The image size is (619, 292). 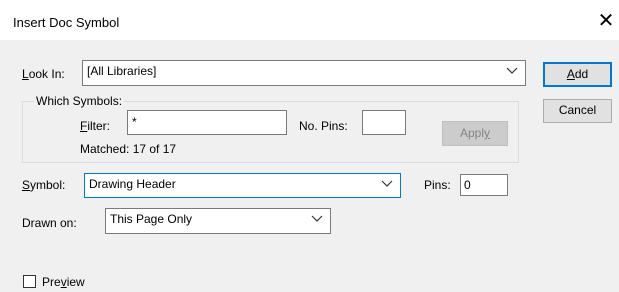 What do you see at coordinates (29, 281) in the screenshot?
I see `preview-checkbox` at bounding box center [29, 281].